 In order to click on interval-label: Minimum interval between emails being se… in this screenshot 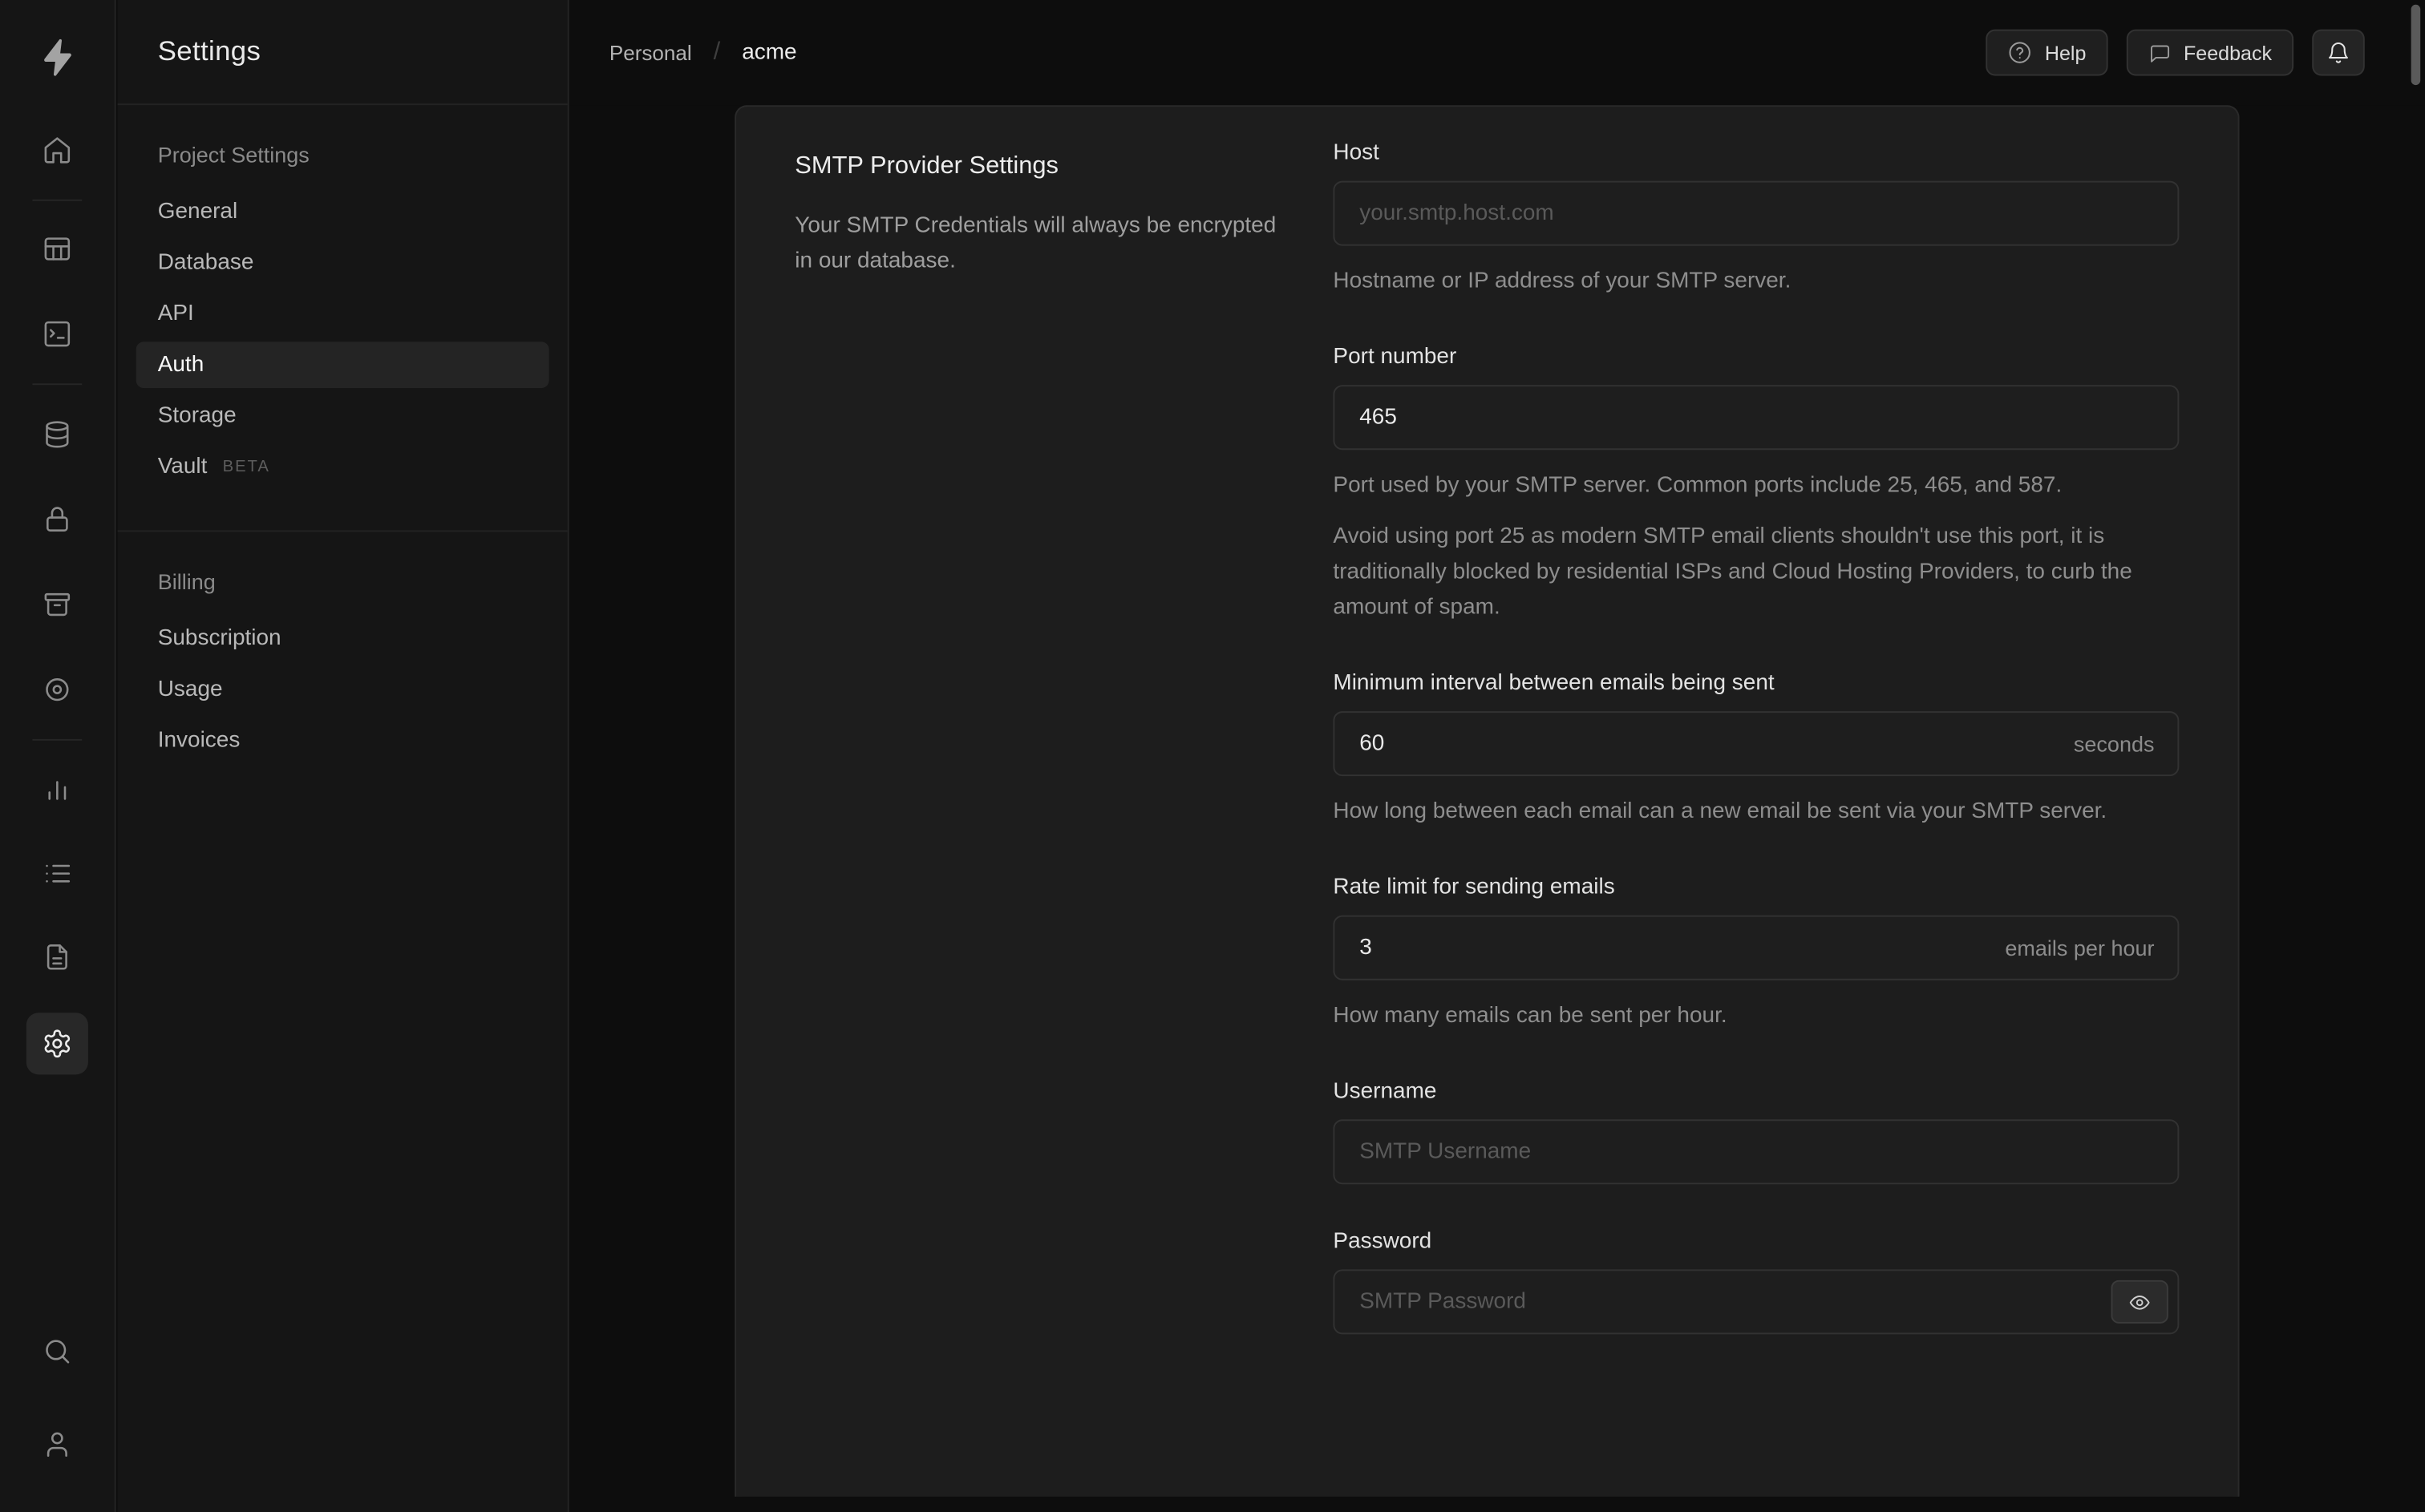, I will do `click(1554, 683)`.